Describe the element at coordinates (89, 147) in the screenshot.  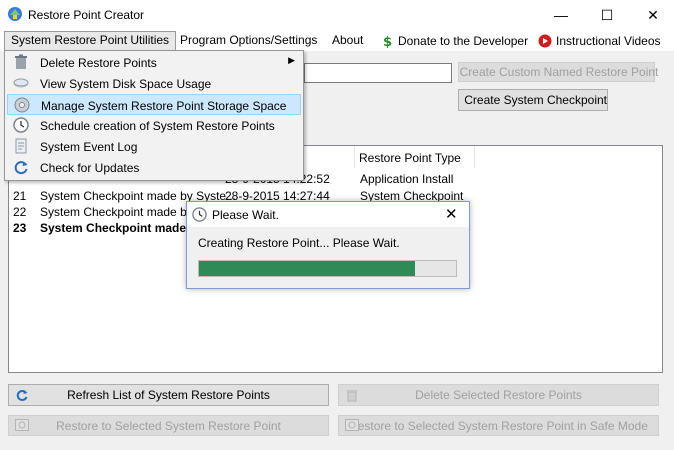
I see `menu-item-label: System Event Log` at that location.